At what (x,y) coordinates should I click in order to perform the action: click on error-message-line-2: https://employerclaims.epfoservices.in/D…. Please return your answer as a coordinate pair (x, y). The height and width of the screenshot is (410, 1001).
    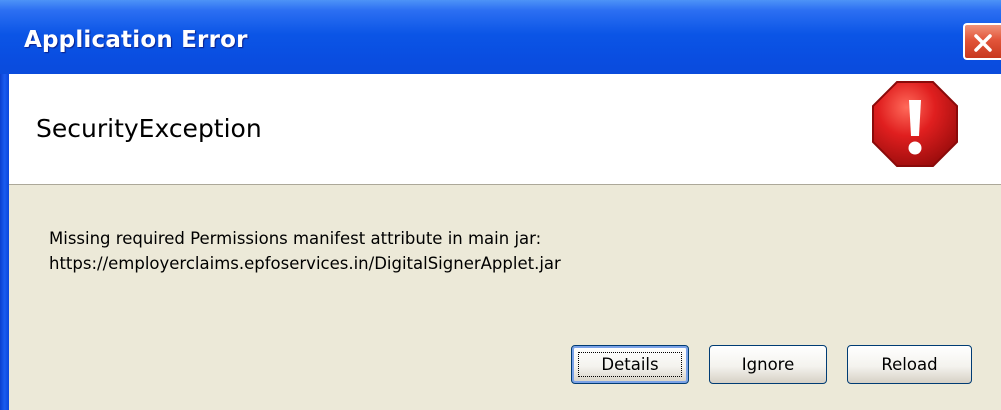
    Looking at the image, I should click on (305, 263).